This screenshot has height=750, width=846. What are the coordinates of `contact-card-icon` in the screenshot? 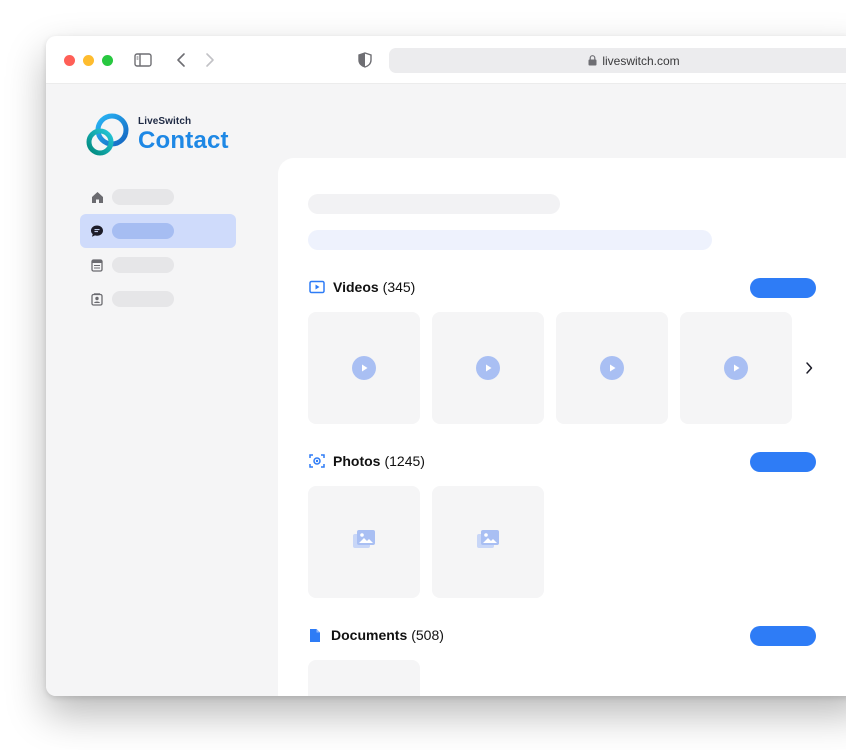 It's located at (97, 299).